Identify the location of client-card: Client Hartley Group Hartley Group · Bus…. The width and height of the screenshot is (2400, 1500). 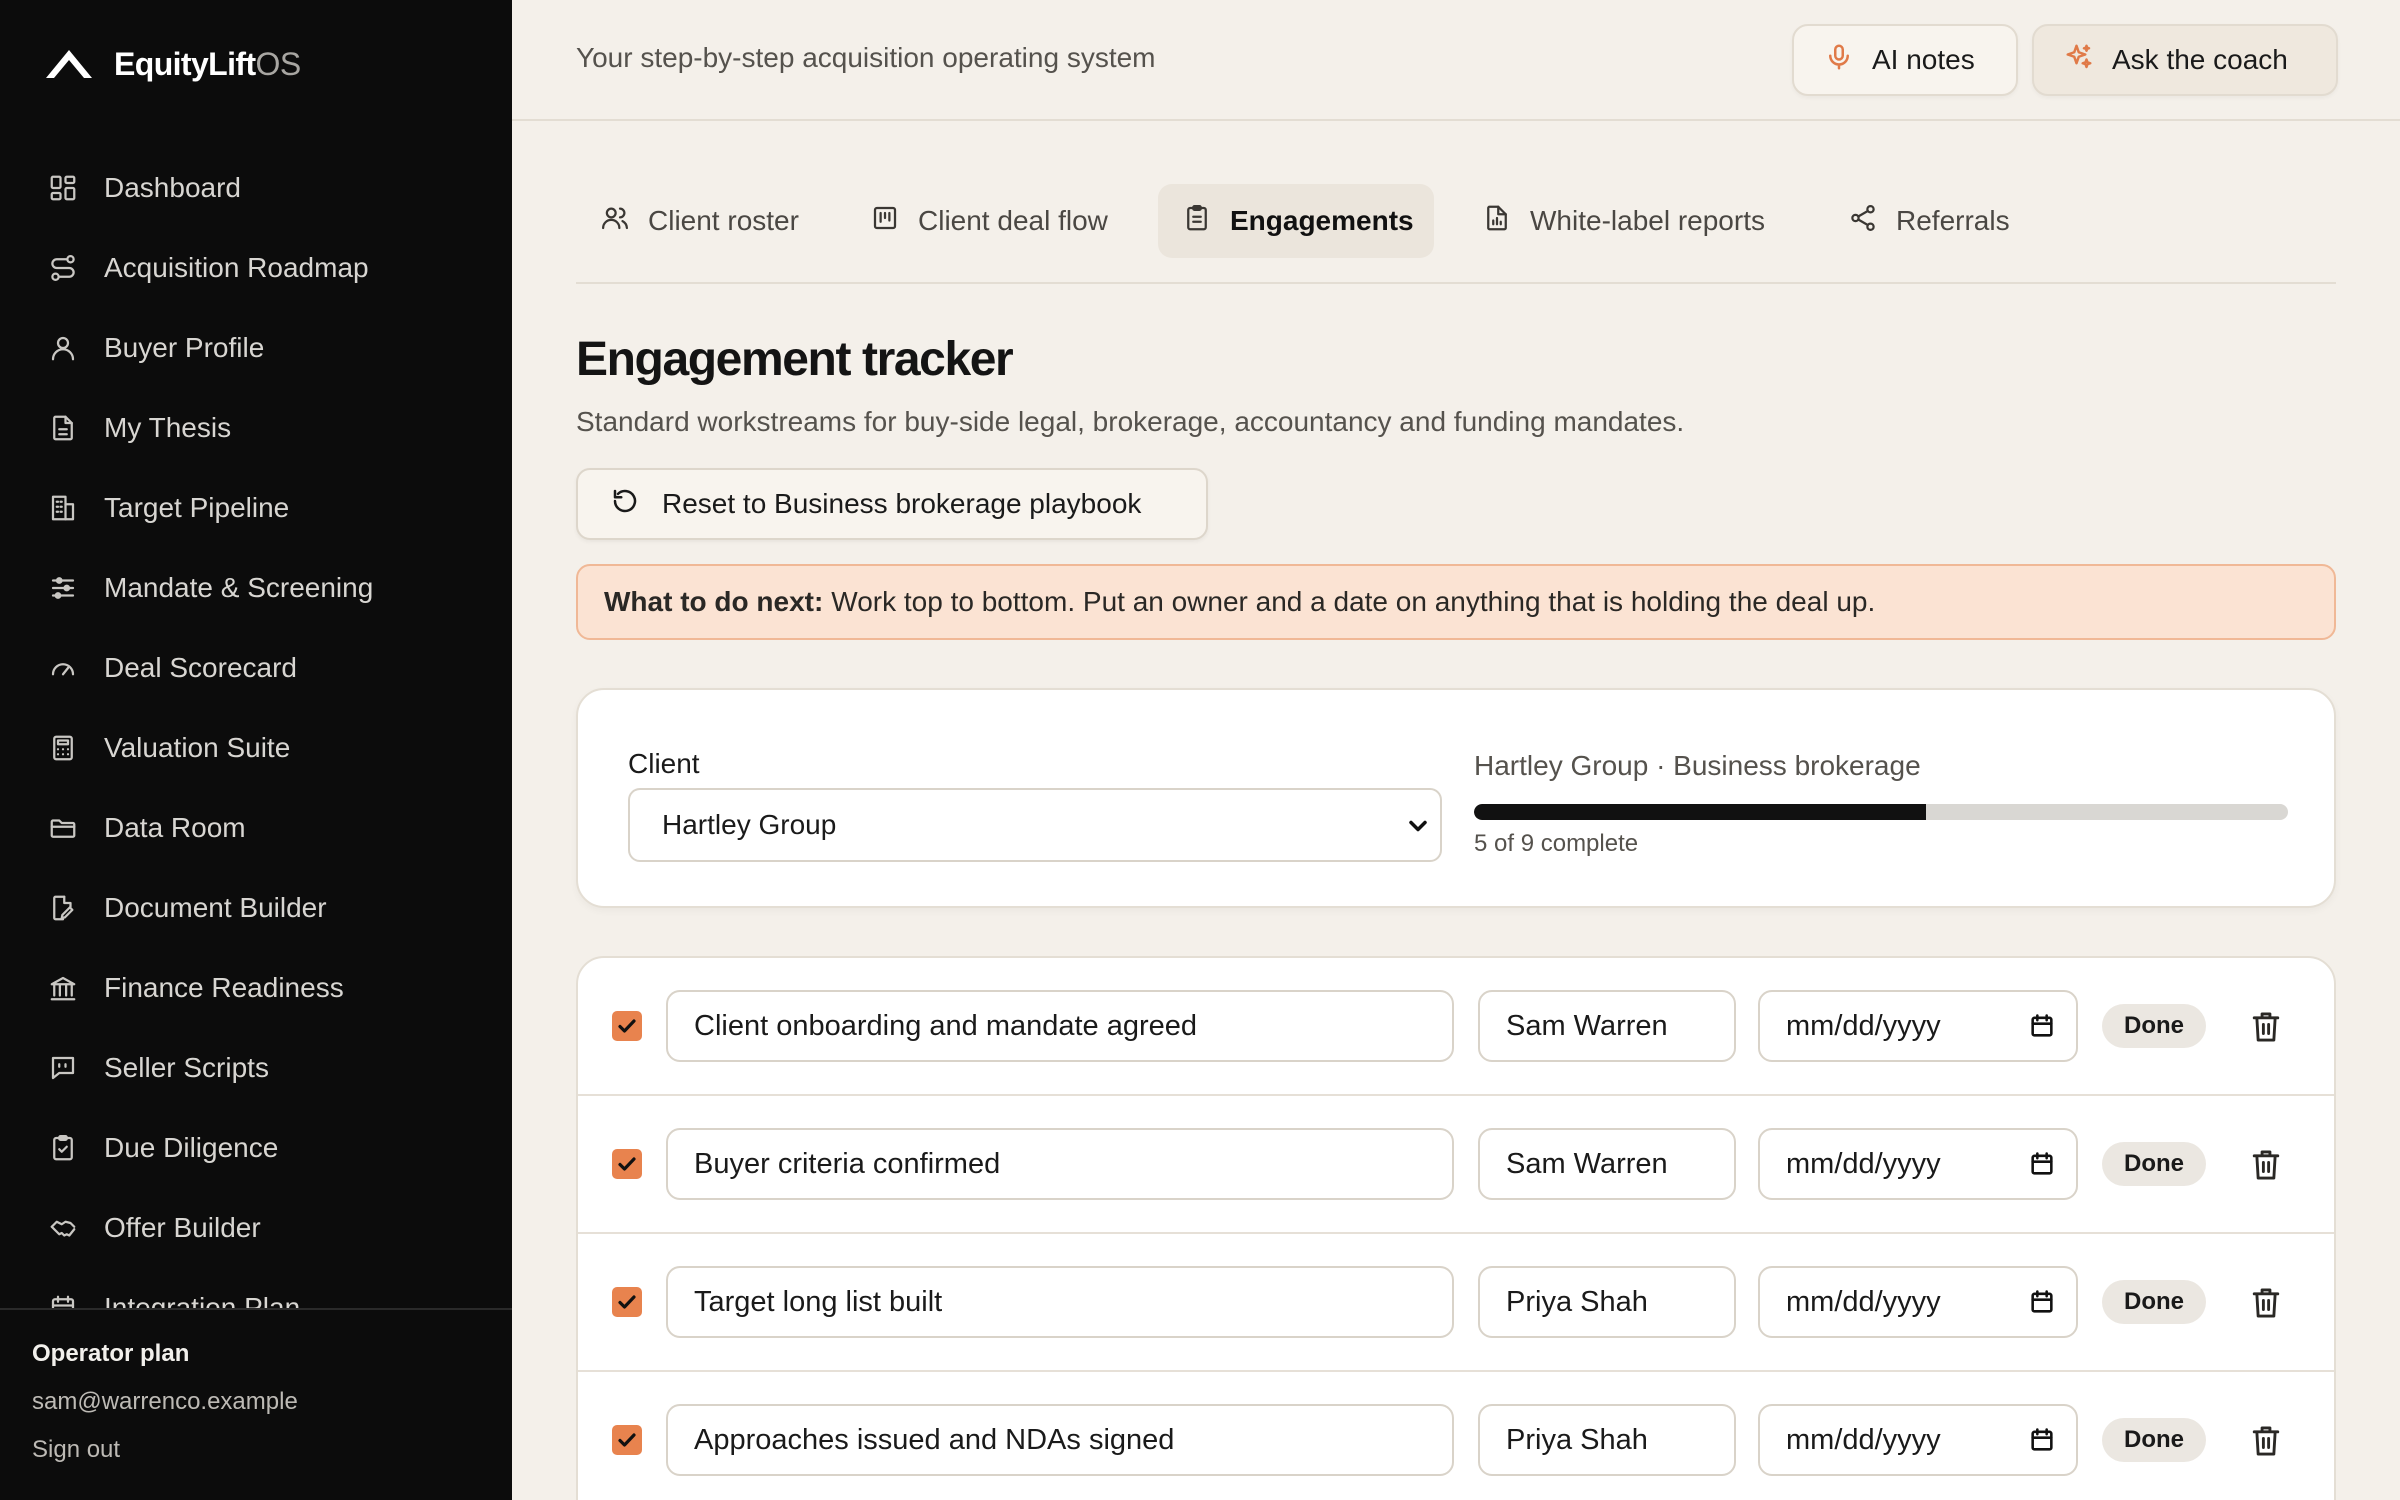
(1456, 798).